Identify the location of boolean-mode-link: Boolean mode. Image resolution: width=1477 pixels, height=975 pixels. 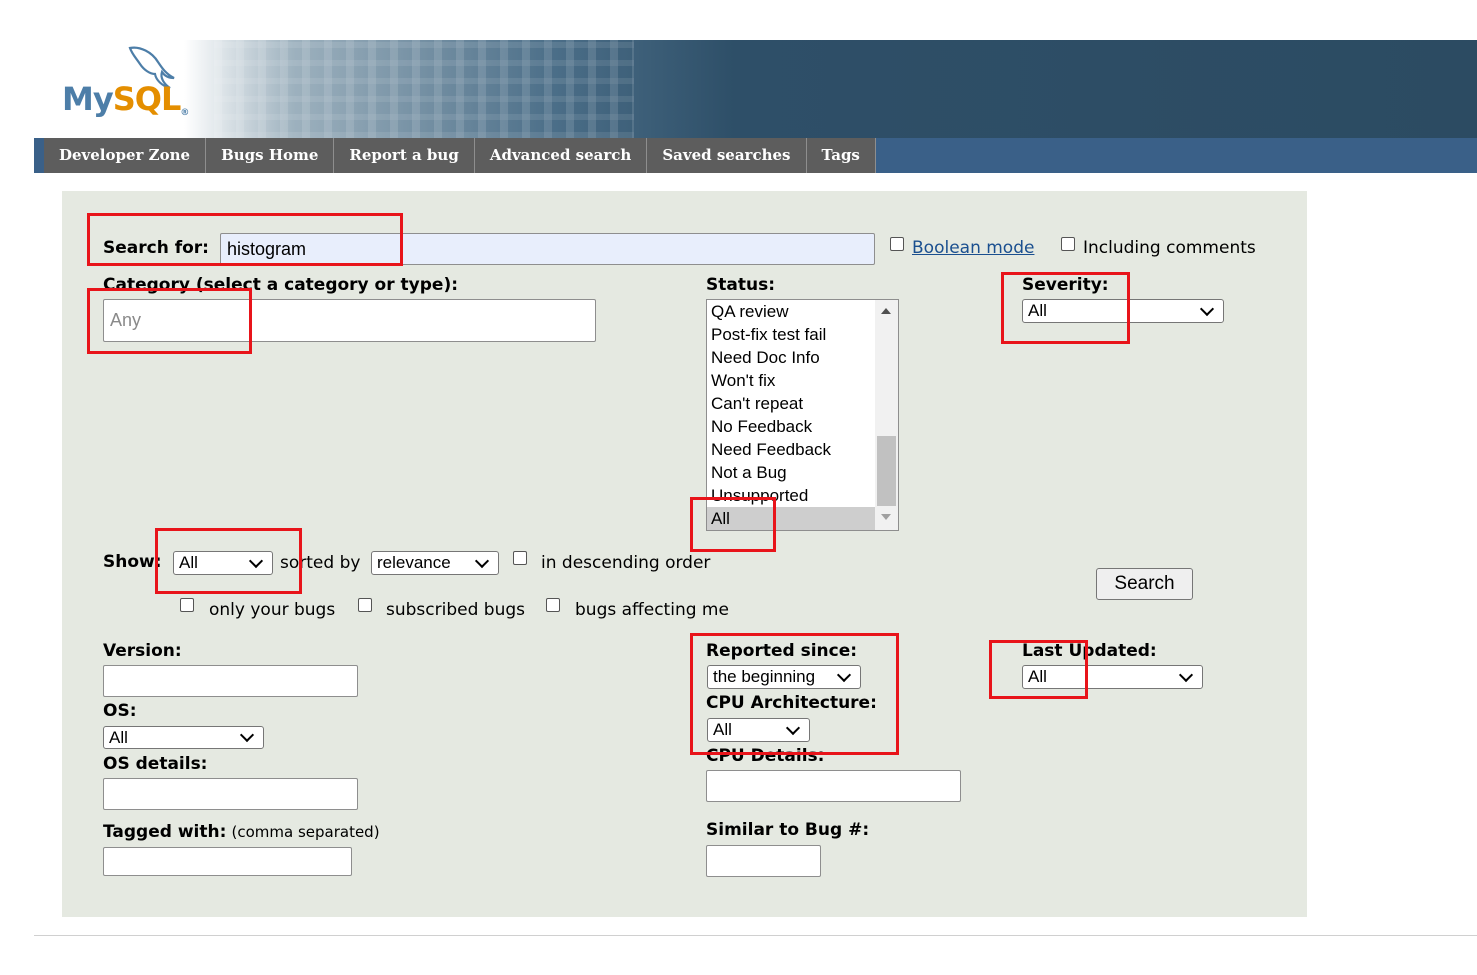
(973, 248).